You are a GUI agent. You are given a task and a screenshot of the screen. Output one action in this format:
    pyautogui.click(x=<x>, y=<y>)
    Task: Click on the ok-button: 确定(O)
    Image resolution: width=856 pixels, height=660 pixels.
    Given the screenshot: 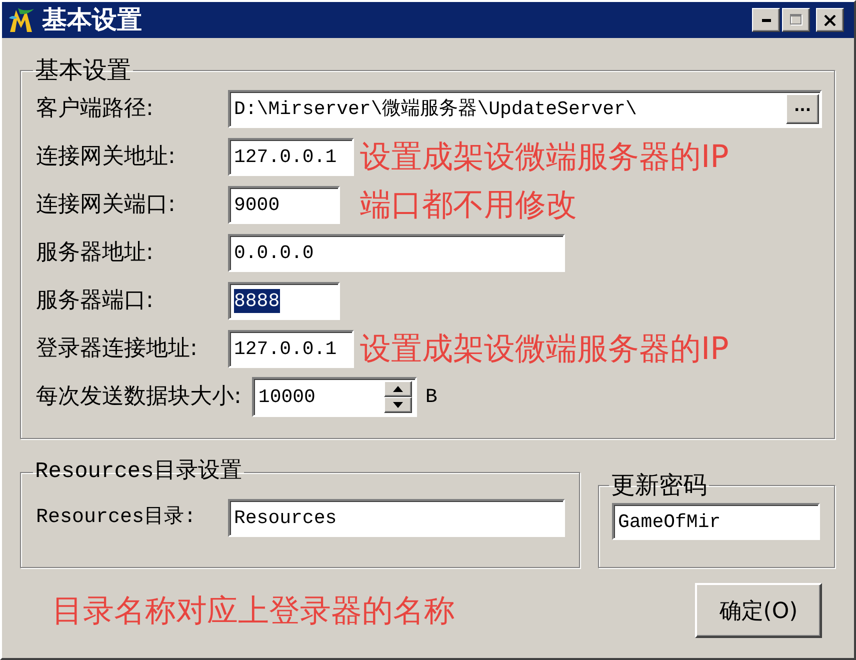 What is the action you would take?
    pyautogui.click(x=758, y=610)
    